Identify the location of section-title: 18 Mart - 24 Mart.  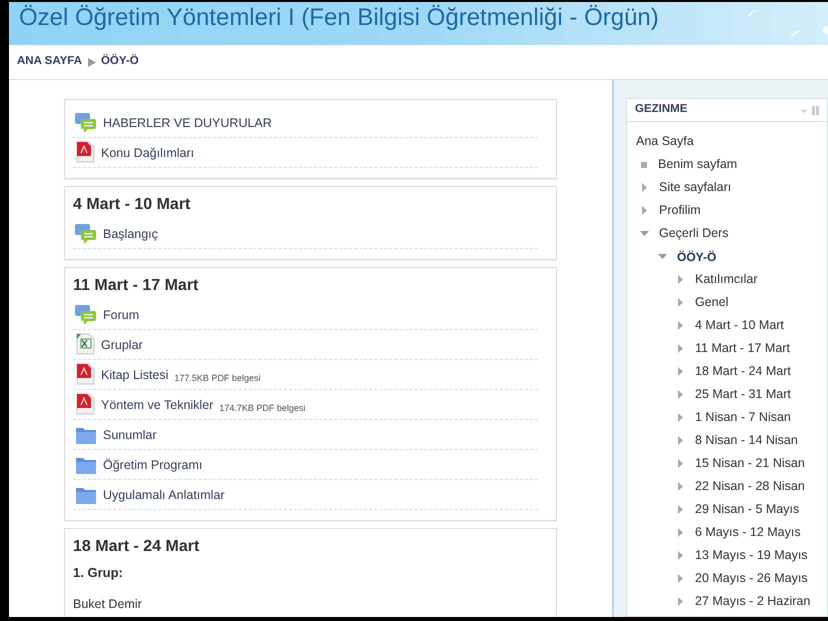
(136, 547).